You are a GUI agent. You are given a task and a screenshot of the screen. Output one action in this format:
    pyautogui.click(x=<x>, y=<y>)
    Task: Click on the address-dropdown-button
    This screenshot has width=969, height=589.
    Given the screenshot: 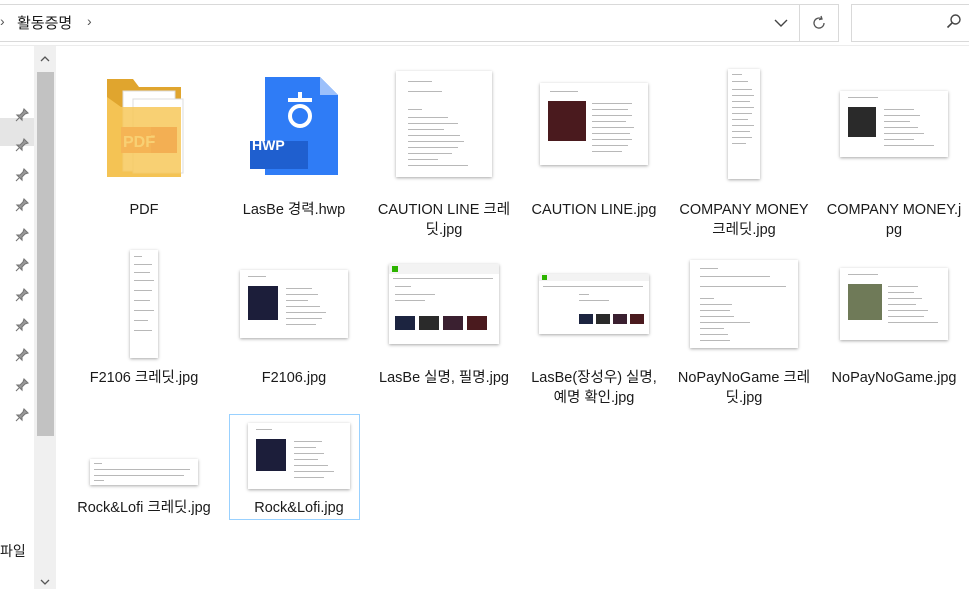 What is the action you would take?
    pyautogui.click(x=781, y=23)
    